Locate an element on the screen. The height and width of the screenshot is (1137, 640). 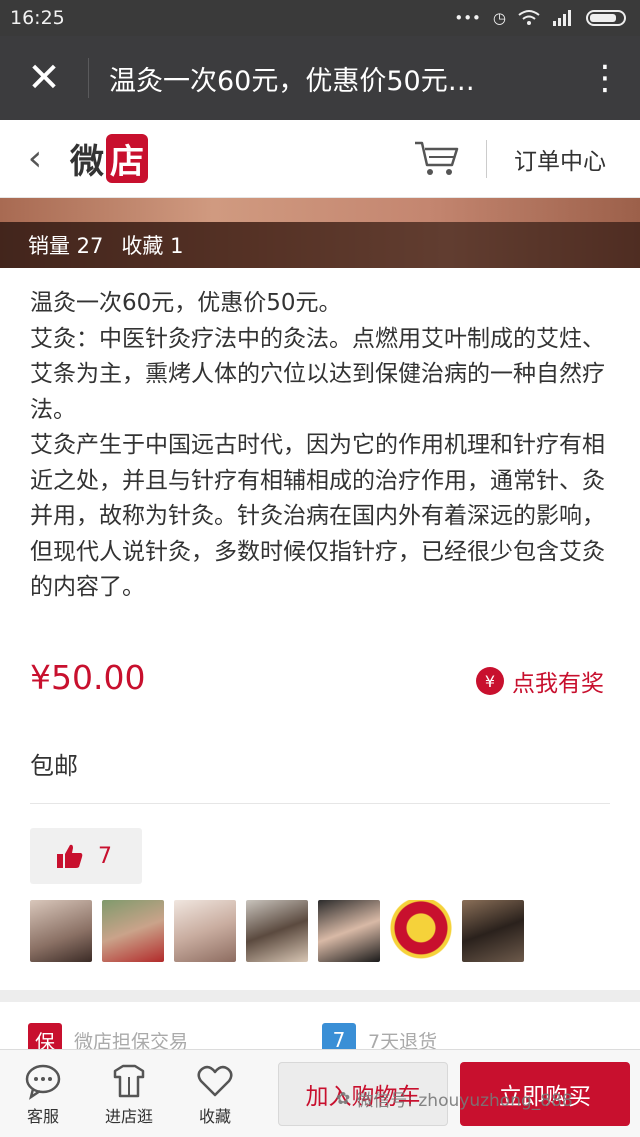
visit-shop-button: 进店逛 is located at coordinates (129, 1094).